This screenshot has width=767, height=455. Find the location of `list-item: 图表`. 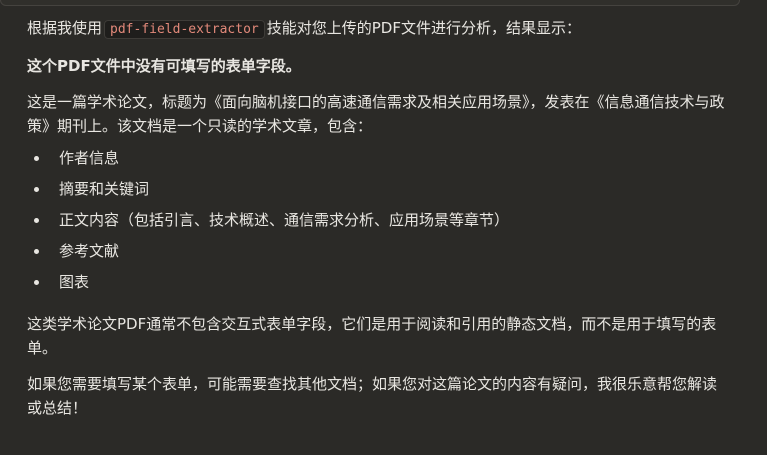

list-item: 图表 is located at coordinates (377, 282).